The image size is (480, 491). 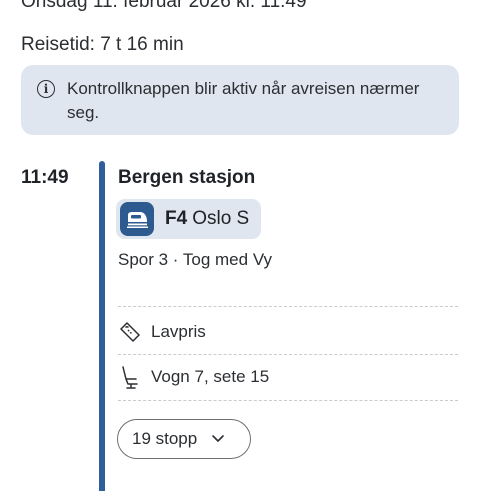 I want to click on seat-icon, so click(x=130, y=377).